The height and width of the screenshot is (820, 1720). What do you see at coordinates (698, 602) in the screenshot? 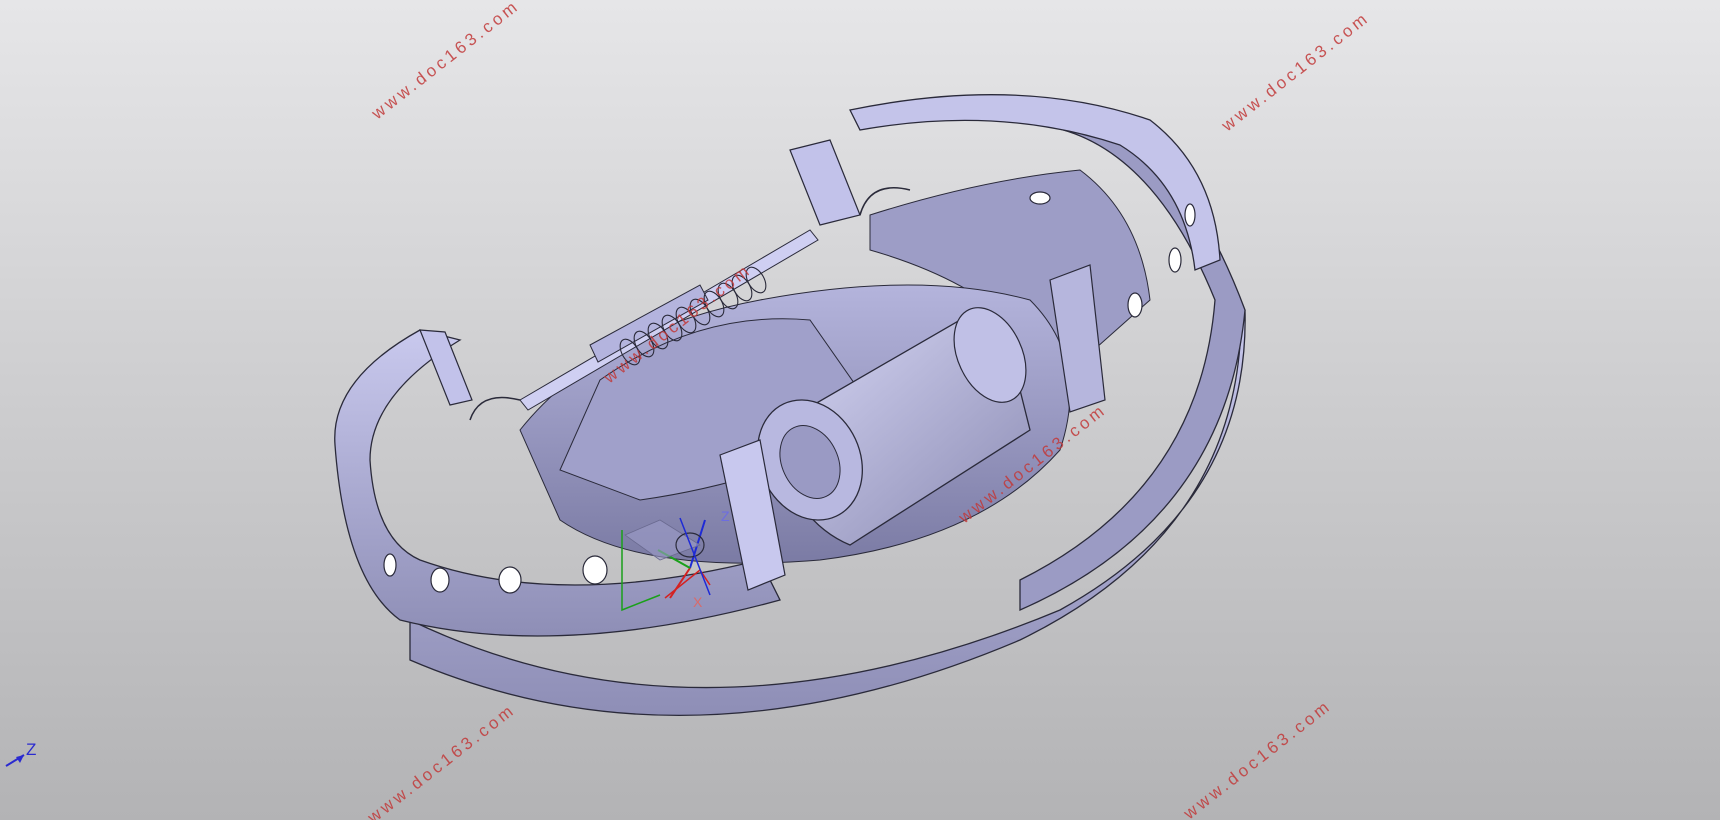
I see `compass-x-label: X` at bounding box center [698, 602].